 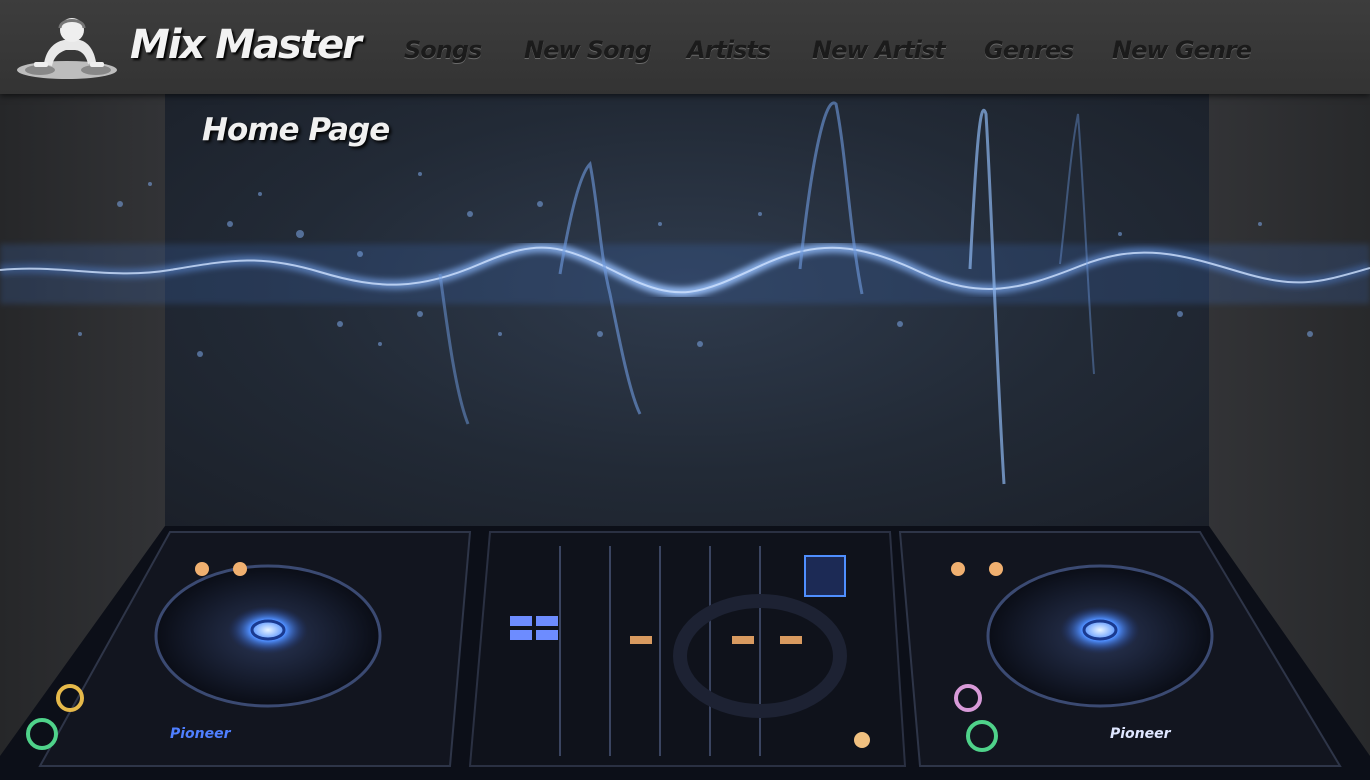 What do you see at coordinates (879, 50) in the screenshot?
I see `nav-new-artist: New Artist` at bounding box center [879, 50].